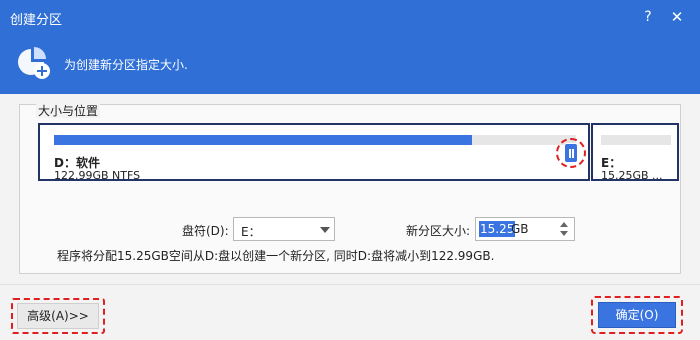  I want to click on resize-handle-icon, so click(571, 153).